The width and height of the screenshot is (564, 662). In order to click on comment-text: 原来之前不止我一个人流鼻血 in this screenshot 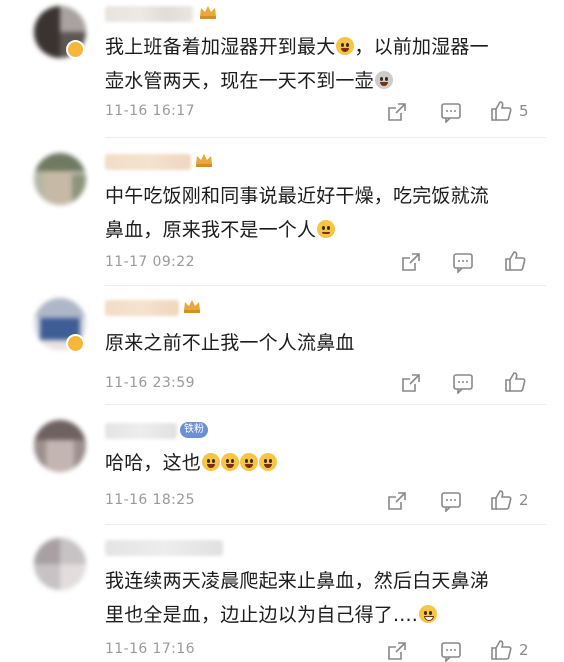, I will do `click(230, 343)`.